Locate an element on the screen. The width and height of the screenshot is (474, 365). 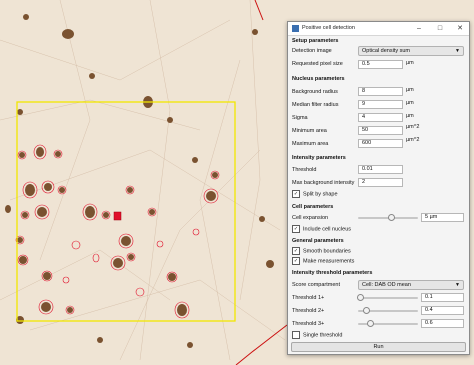
score-compartment-value: Cell: DAB OD mean is located at coordinates (386, 285).